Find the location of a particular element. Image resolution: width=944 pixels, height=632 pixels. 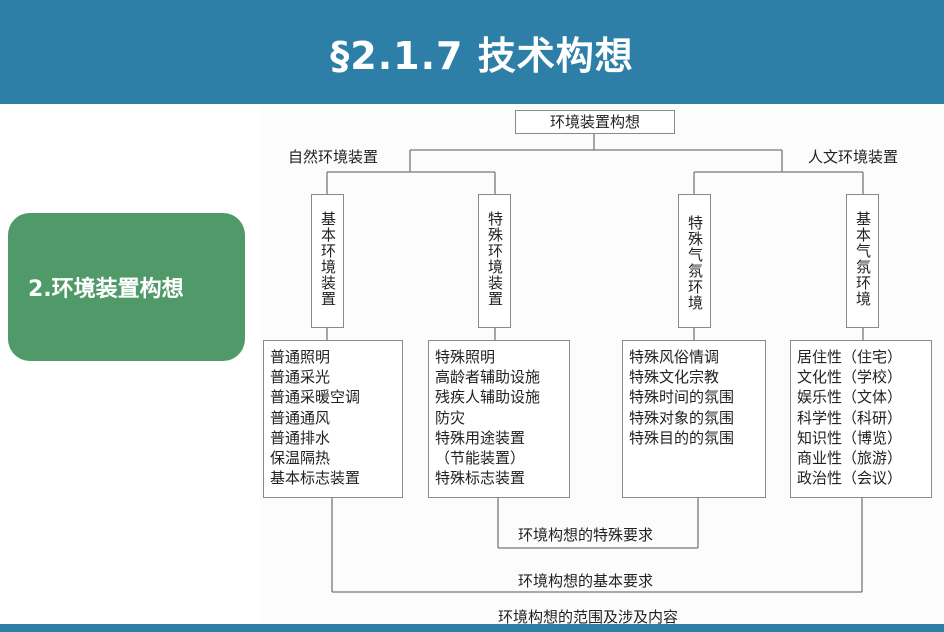

column-heading-2: 特殊气氛环境 is located at coordinates (694, 261).